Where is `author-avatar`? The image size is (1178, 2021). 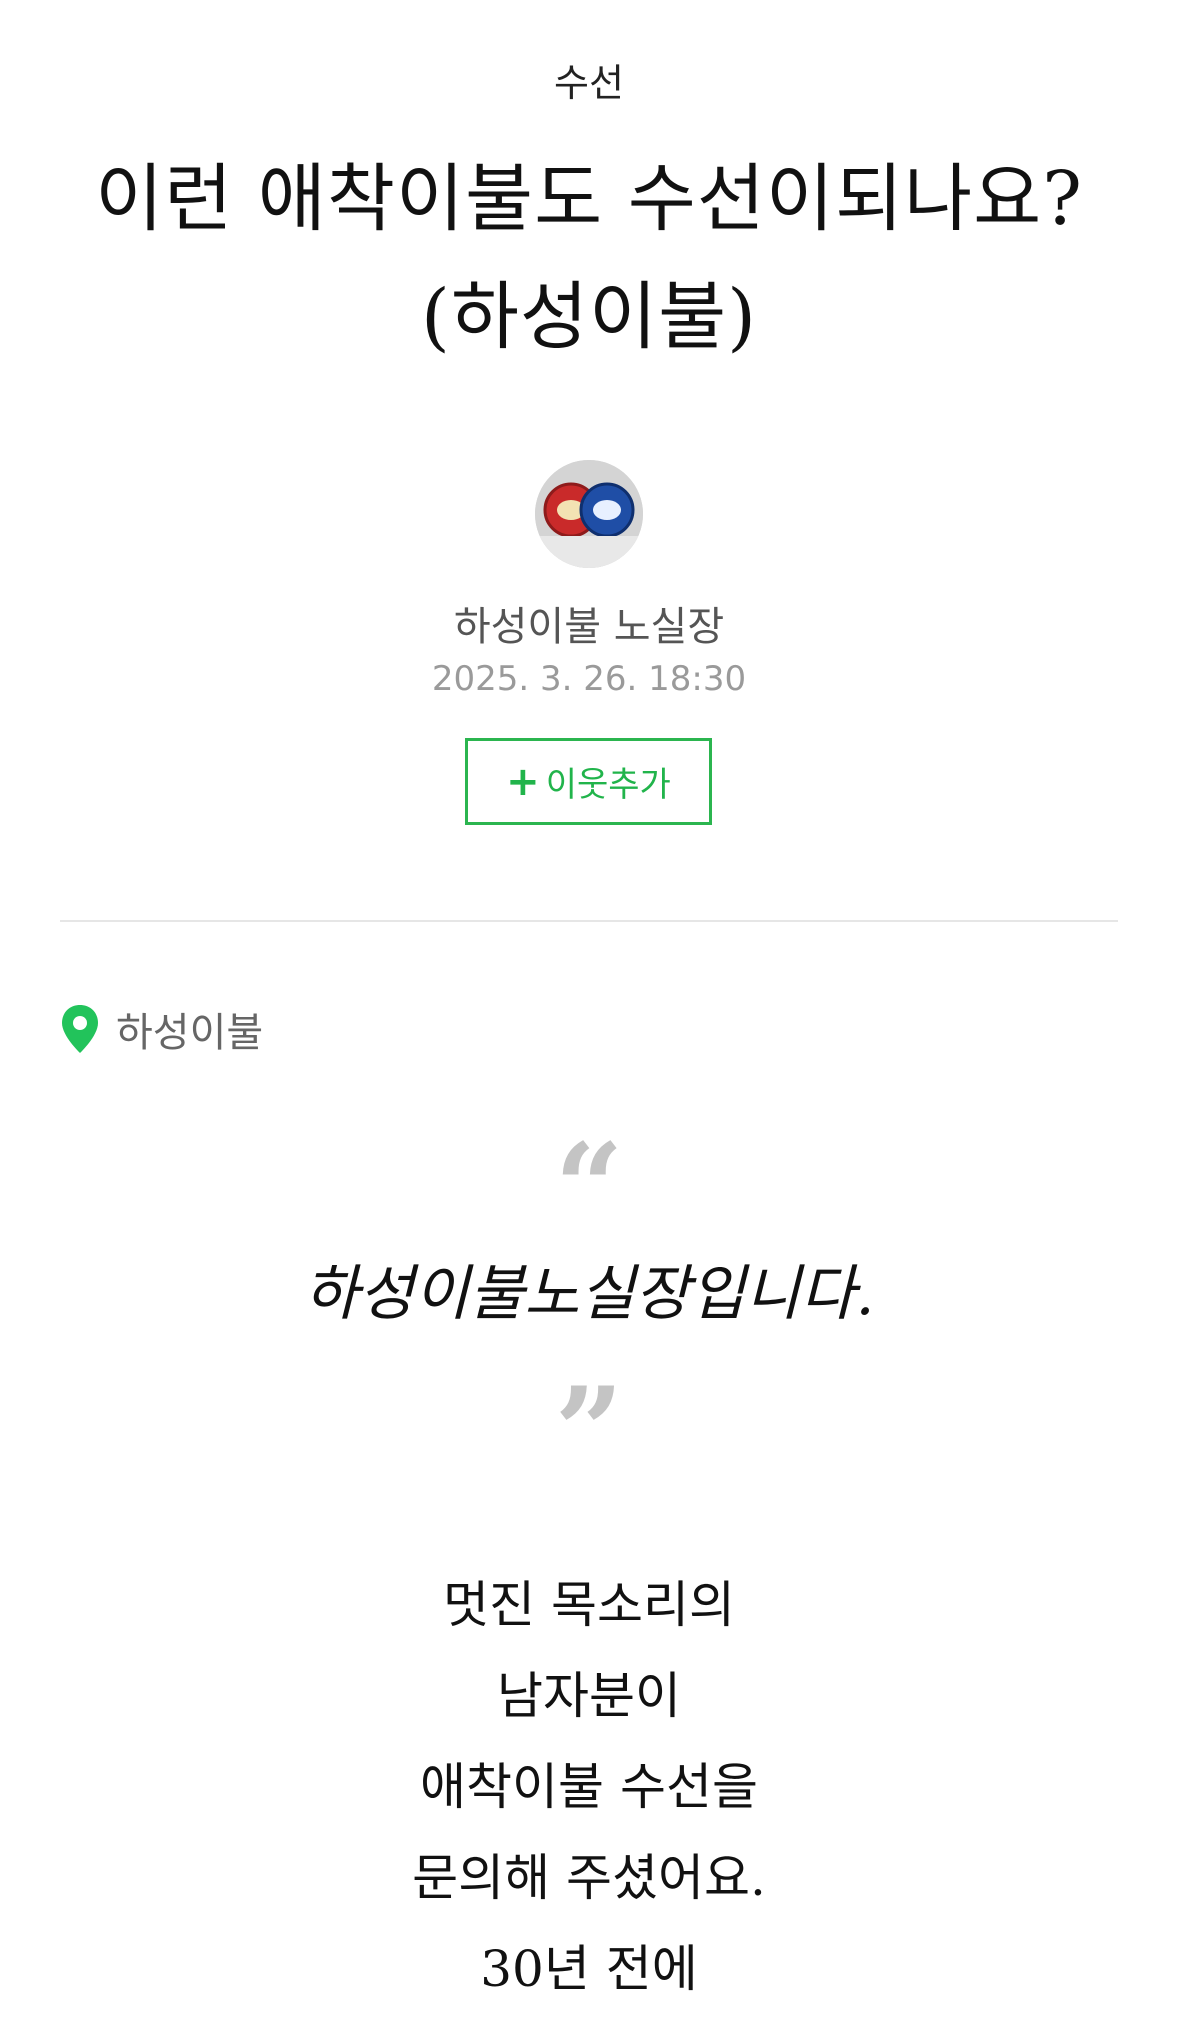
author-avatar is located at coordinates (589, 514).